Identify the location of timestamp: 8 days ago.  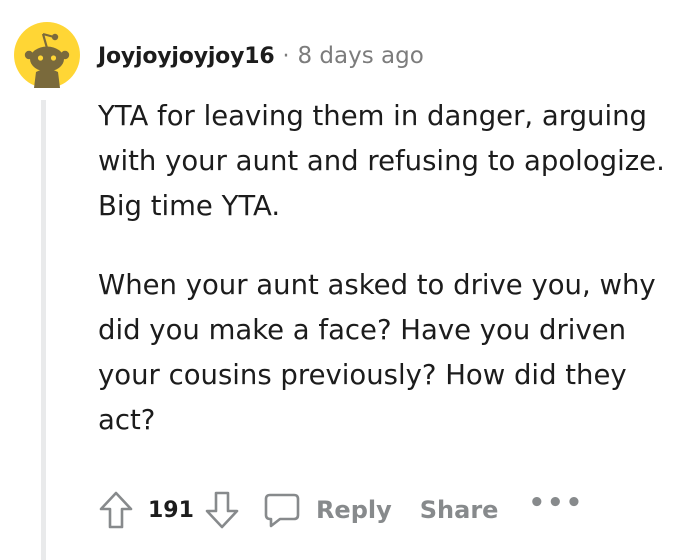
(360, 56).